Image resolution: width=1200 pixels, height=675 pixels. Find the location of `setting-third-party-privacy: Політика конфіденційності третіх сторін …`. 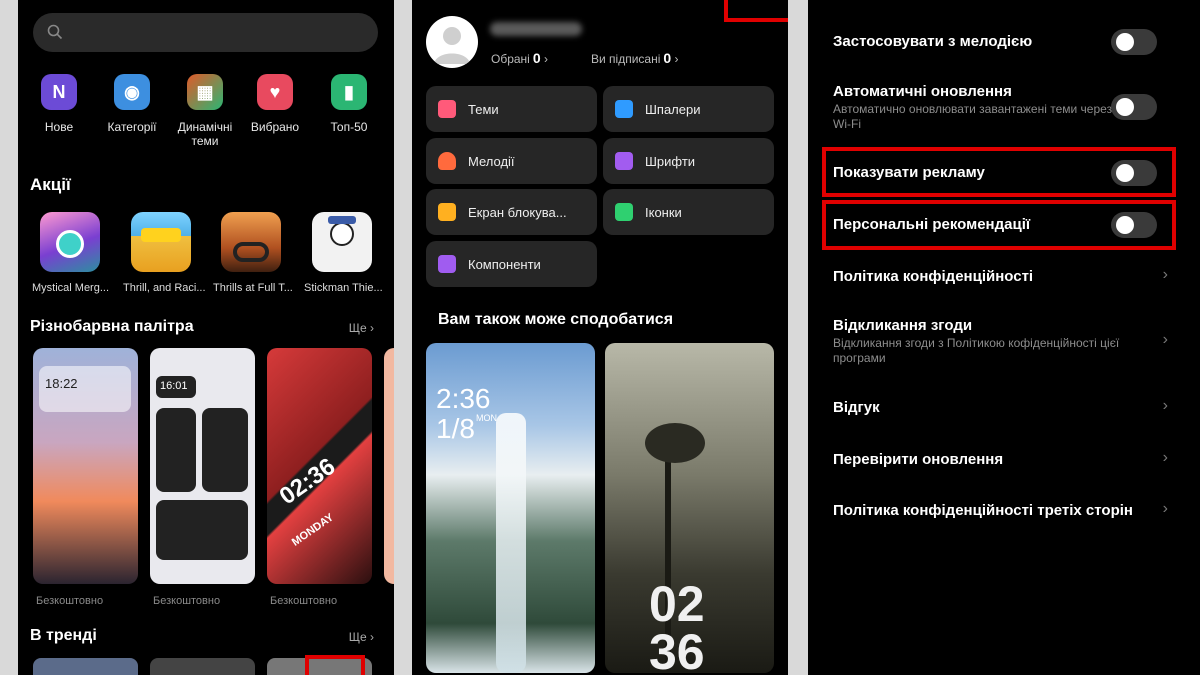

setting-third-party-privacy: Політика конфіденційності третіх сторін … is located at coordinates (1001, 509).